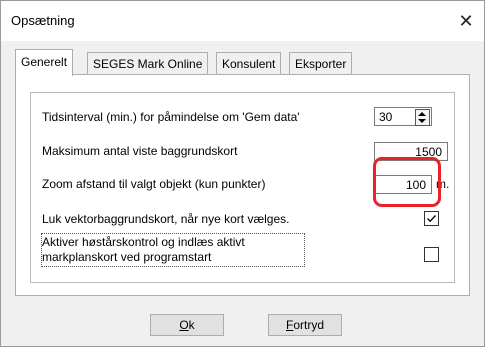 The image size is (485, 347). Describe the element at coordinates (44, 62) in the screenshot. I see `tab-generelt: Generelt` at that location.